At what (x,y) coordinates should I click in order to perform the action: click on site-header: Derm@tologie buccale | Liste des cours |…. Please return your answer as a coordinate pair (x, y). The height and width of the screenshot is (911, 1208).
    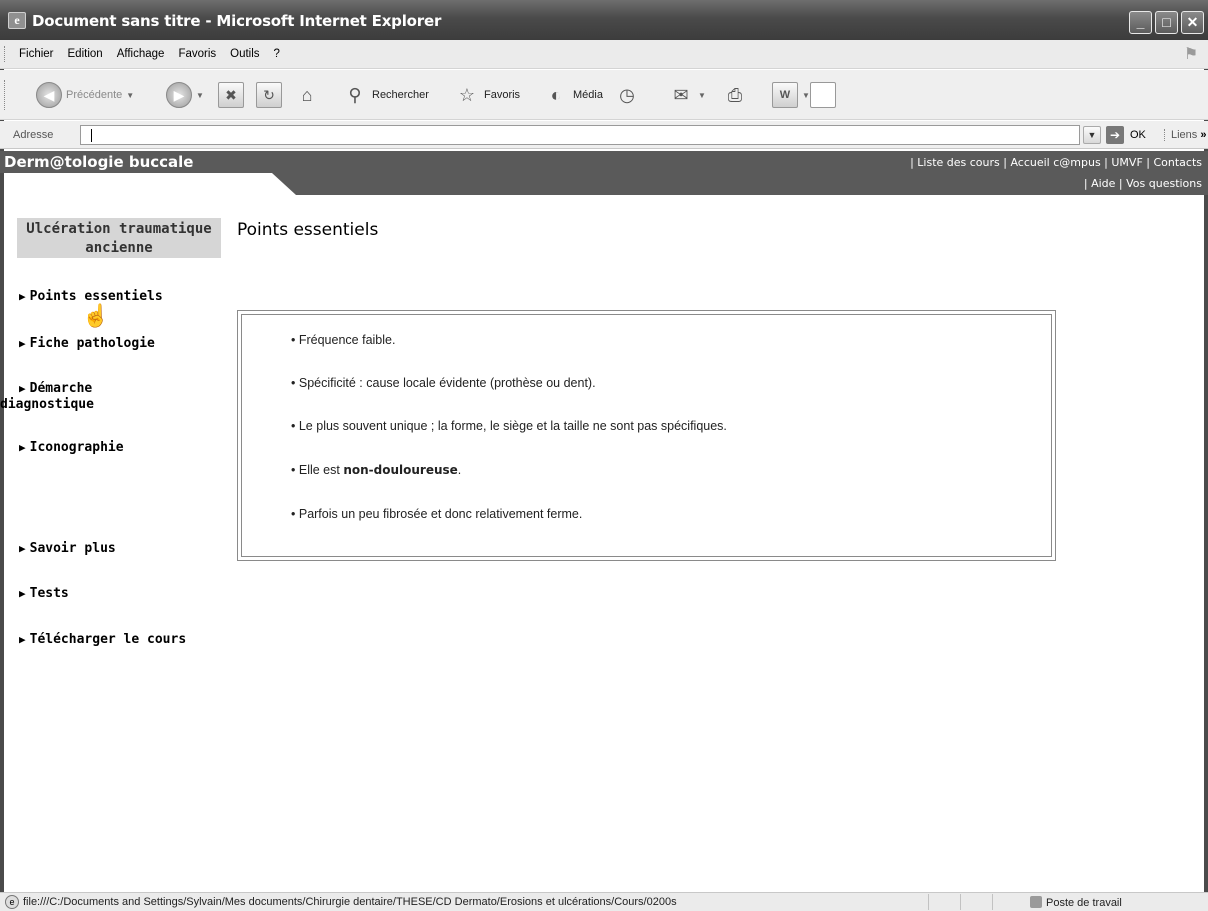
    Looking at the image, I should click on (604, 162).